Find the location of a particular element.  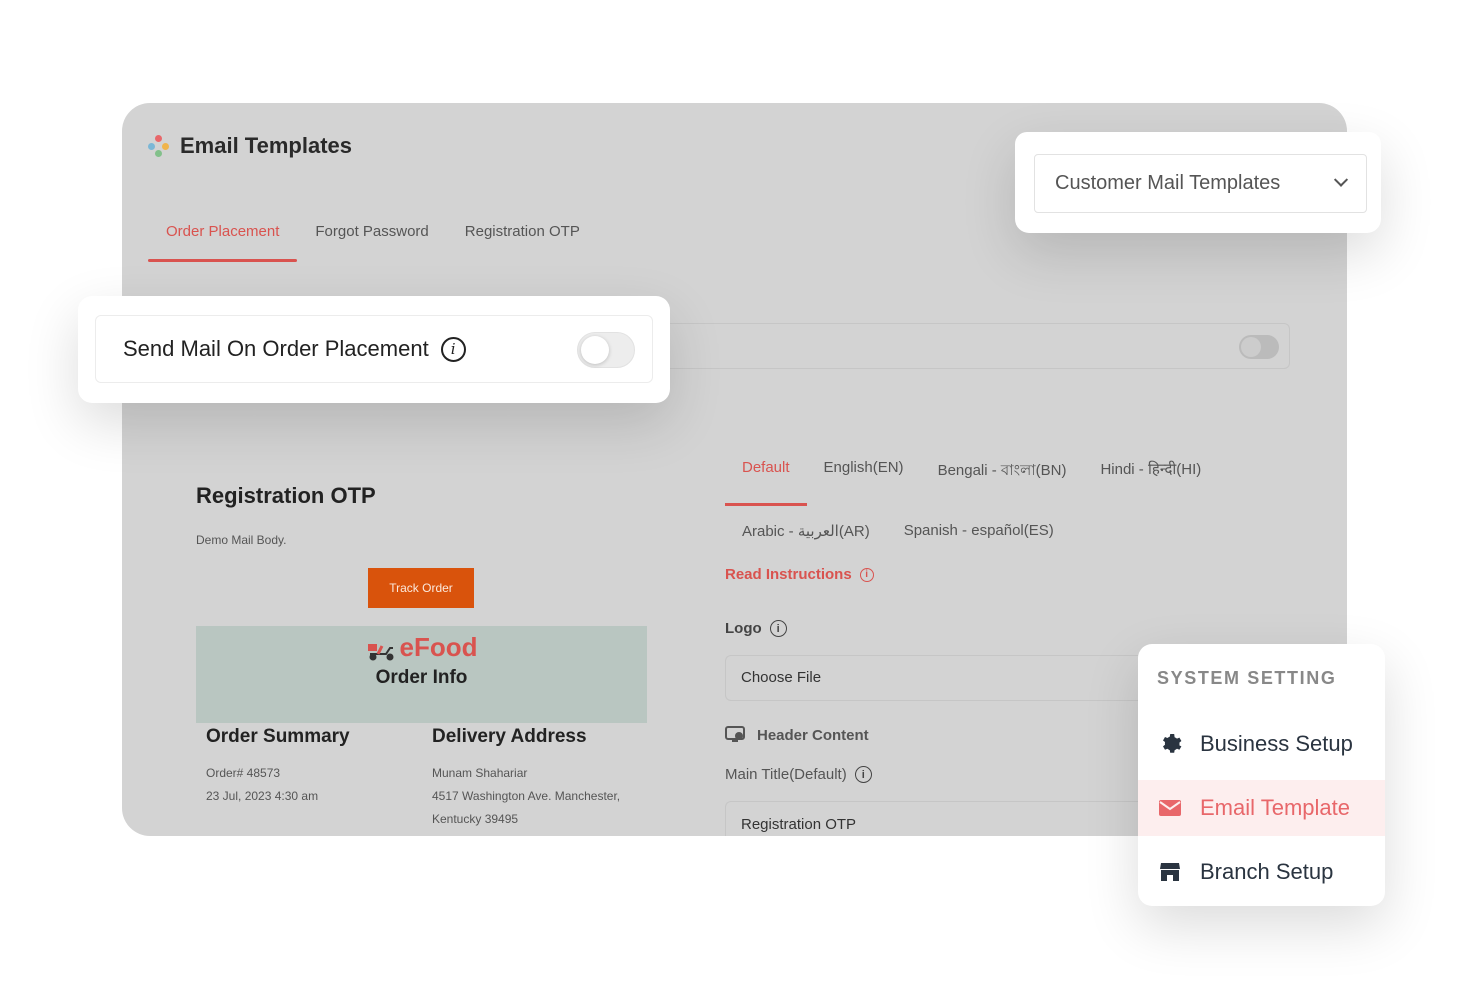

send-mail-row: Send Mail On Order Placement i is located at coordinates (374, 349).